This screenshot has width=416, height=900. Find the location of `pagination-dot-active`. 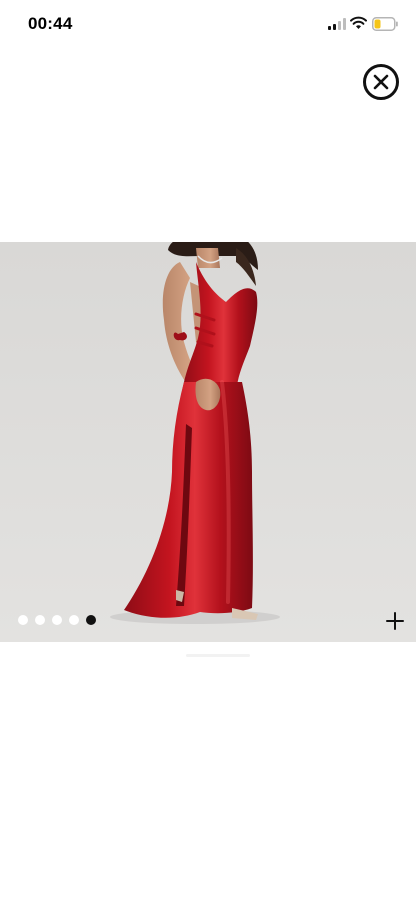

pagination-dot-active is located at coordinates (91, 620).